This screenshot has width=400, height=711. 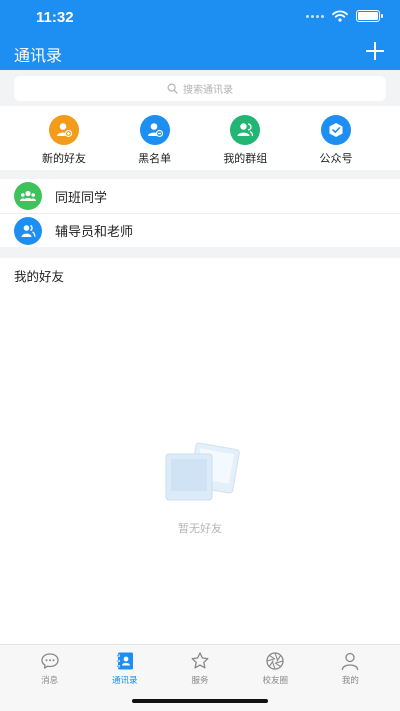 What do you see at coordinates (315, 16) in the screenshot?
I see `signal-icon` at bounding box center [315, 16].